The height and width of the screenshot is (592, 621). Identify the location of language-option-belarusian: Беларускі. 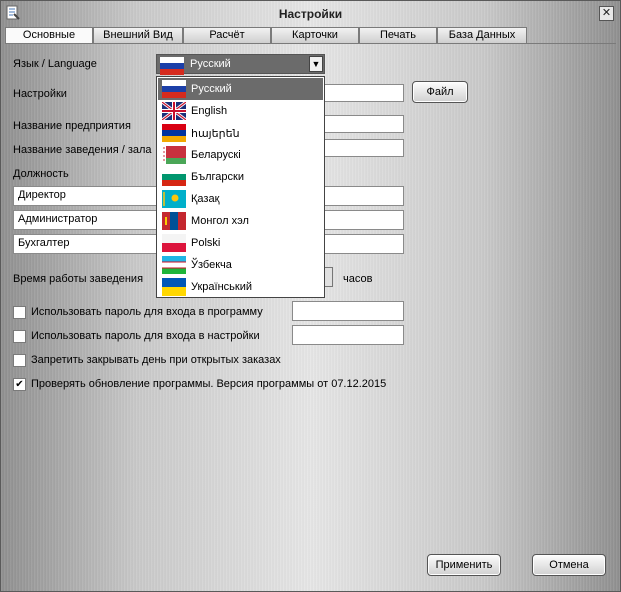
(240, 155).